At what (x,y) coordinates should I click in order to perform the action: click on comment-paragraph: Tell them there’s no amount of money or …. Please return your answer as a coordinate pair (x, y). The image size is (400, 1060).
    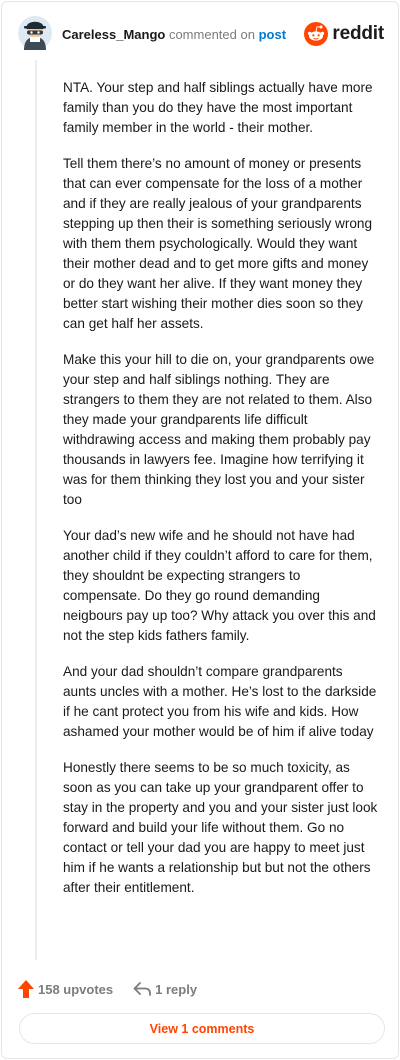
    Looking at the image, I should click on (218, 243).